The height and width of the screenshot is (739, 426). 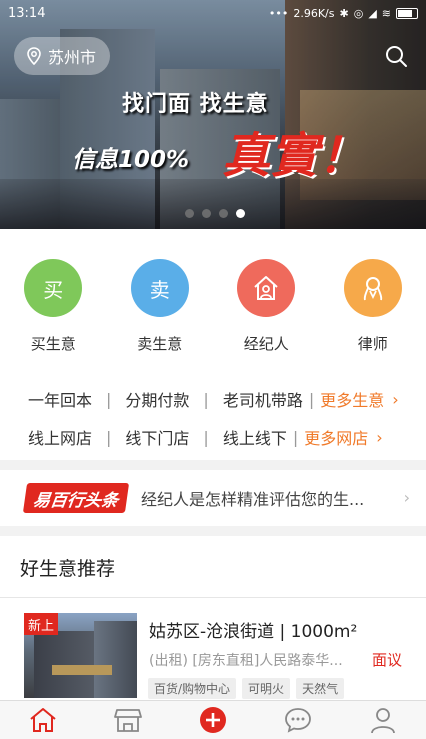 What do you see at coordinates (294, 156) in the screenshot?
I see `banner-slogan-highlight: 真實！` at bounding box center [294, 156].